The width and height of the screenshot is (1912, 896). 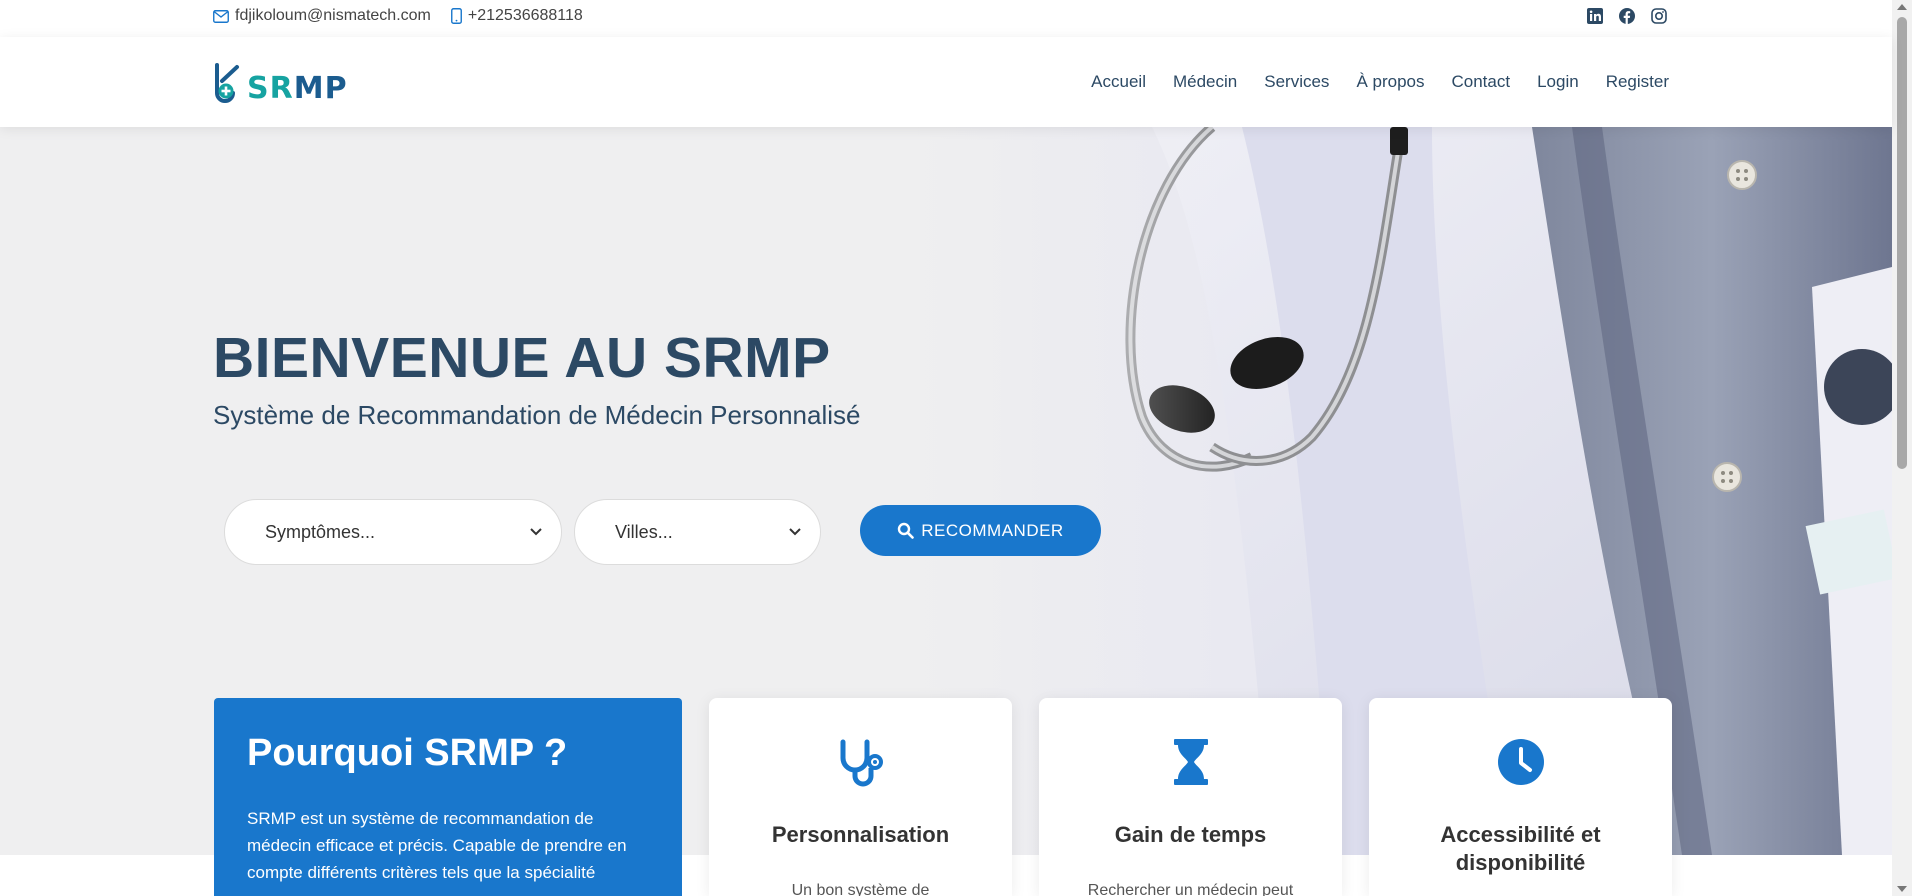 I want to click on feature-card-gain-de-temps: Gain de temps Rechercher un médecin peut, so click(x=1190, y=797).